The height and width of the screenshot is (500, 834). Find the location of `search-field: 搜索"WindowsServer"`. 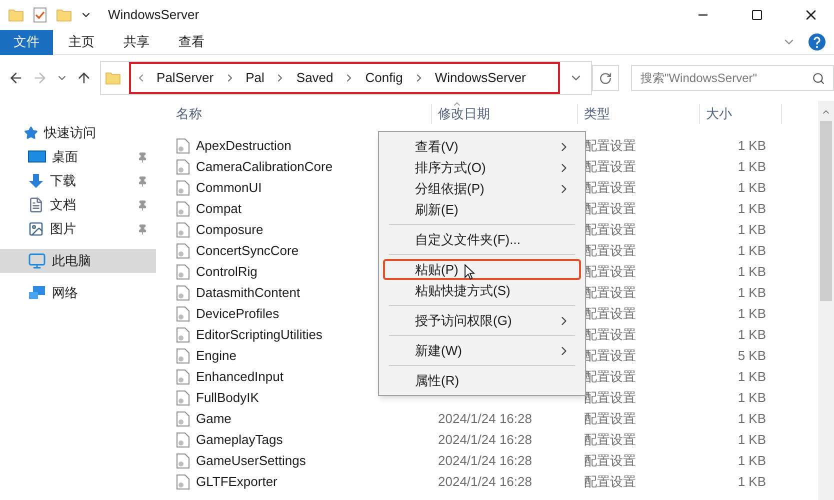

search-field: 搜索"WindowsServer" is located at coordinates (732, 78).